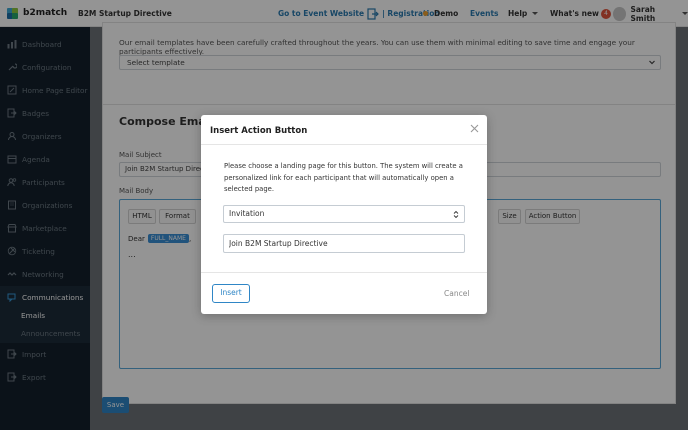  Describe the element at coordinates (456, 214) in the screenshot. I see `select-arrows-icon` at that location.